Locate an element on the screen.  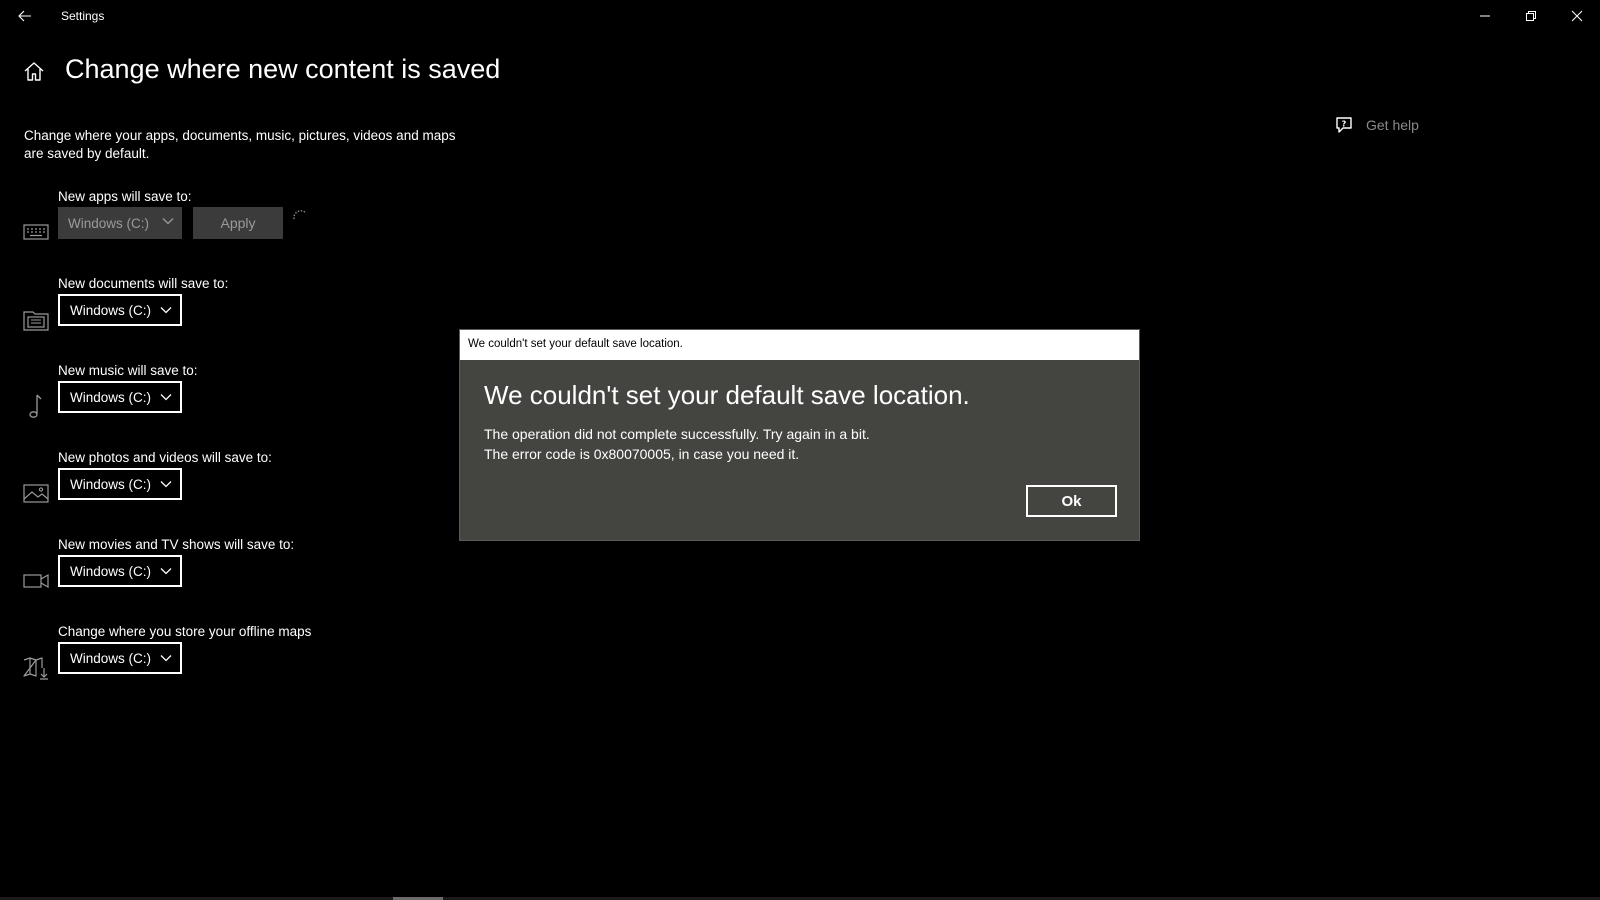
maps-location-dropdown: Windows (C:) is located at coordinates (120, 658).